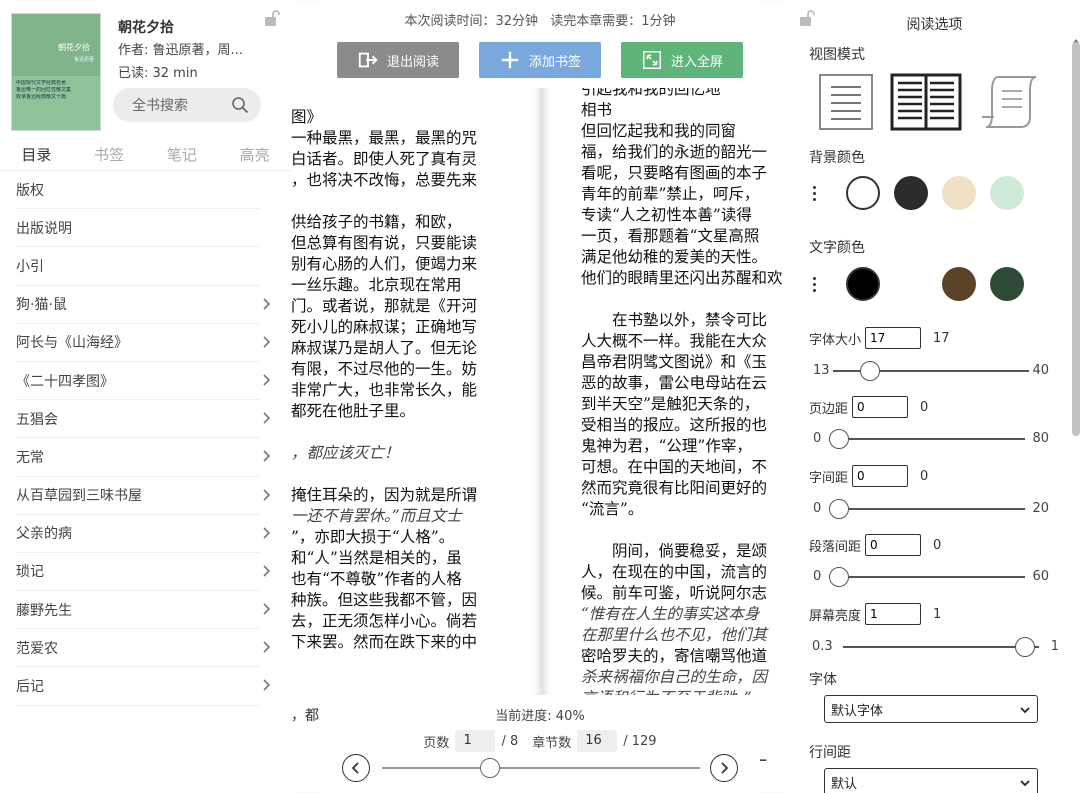 This screenshot has height=793, width=1080. I want to click on brightness-knob, so click(1025, 647).